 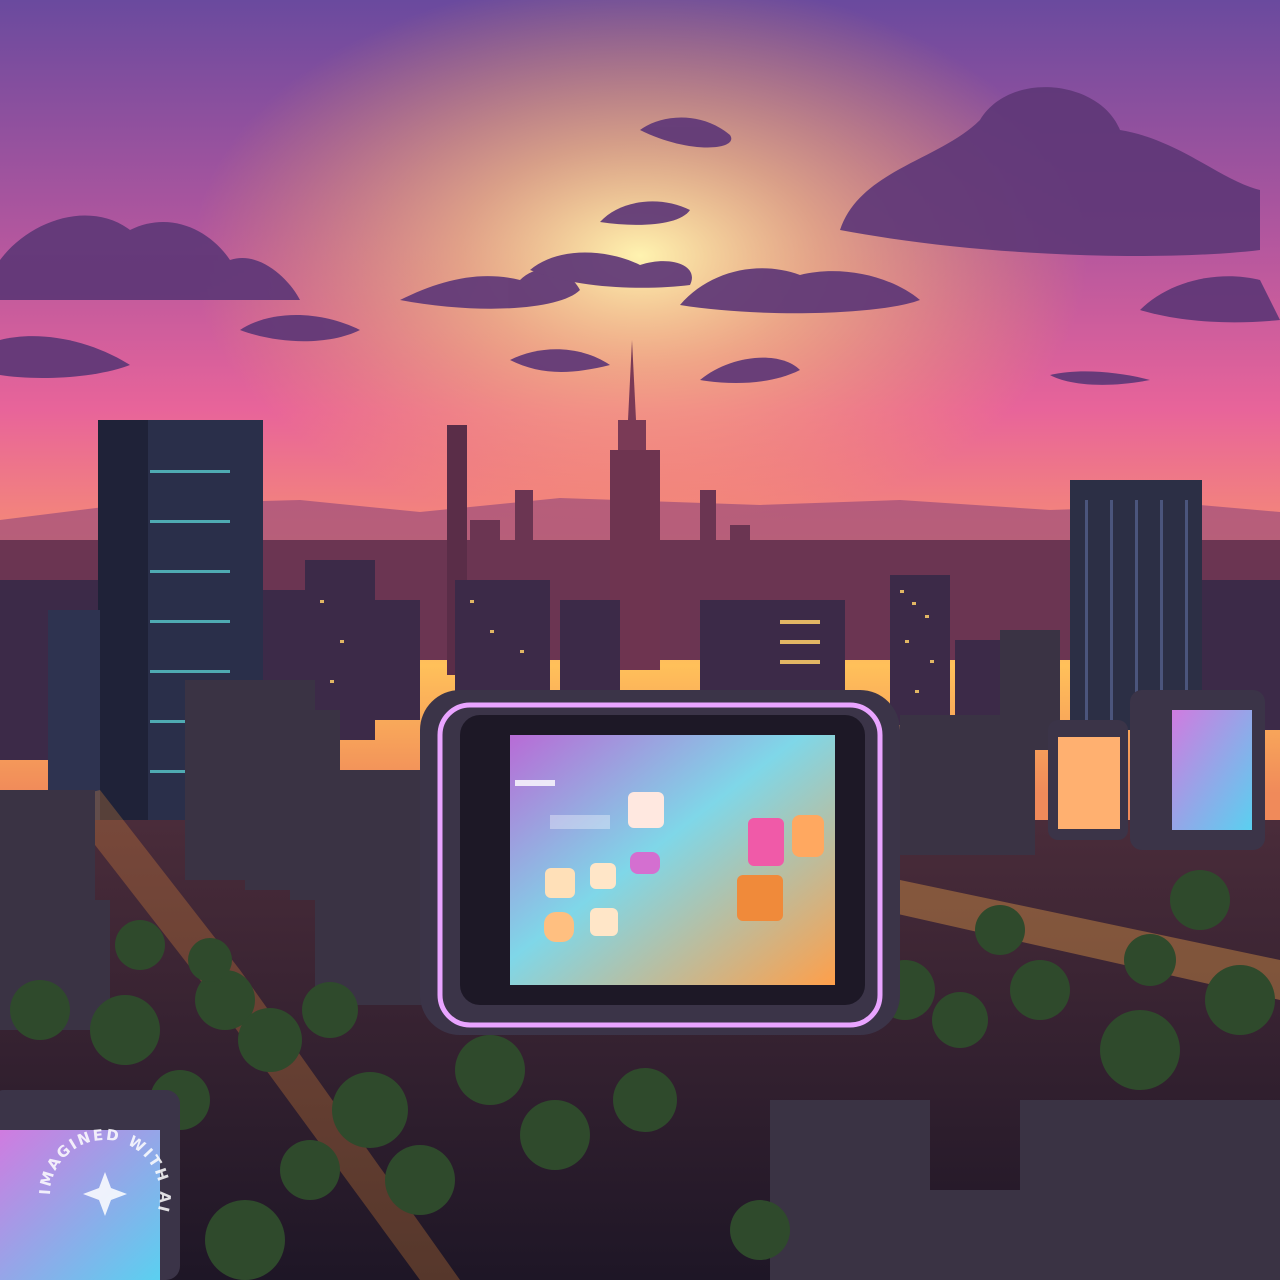 What do you see at coordinates (1212, 770) in the screenshot?
I see `right-billboard-screen` at bounding box center [1212, 770].